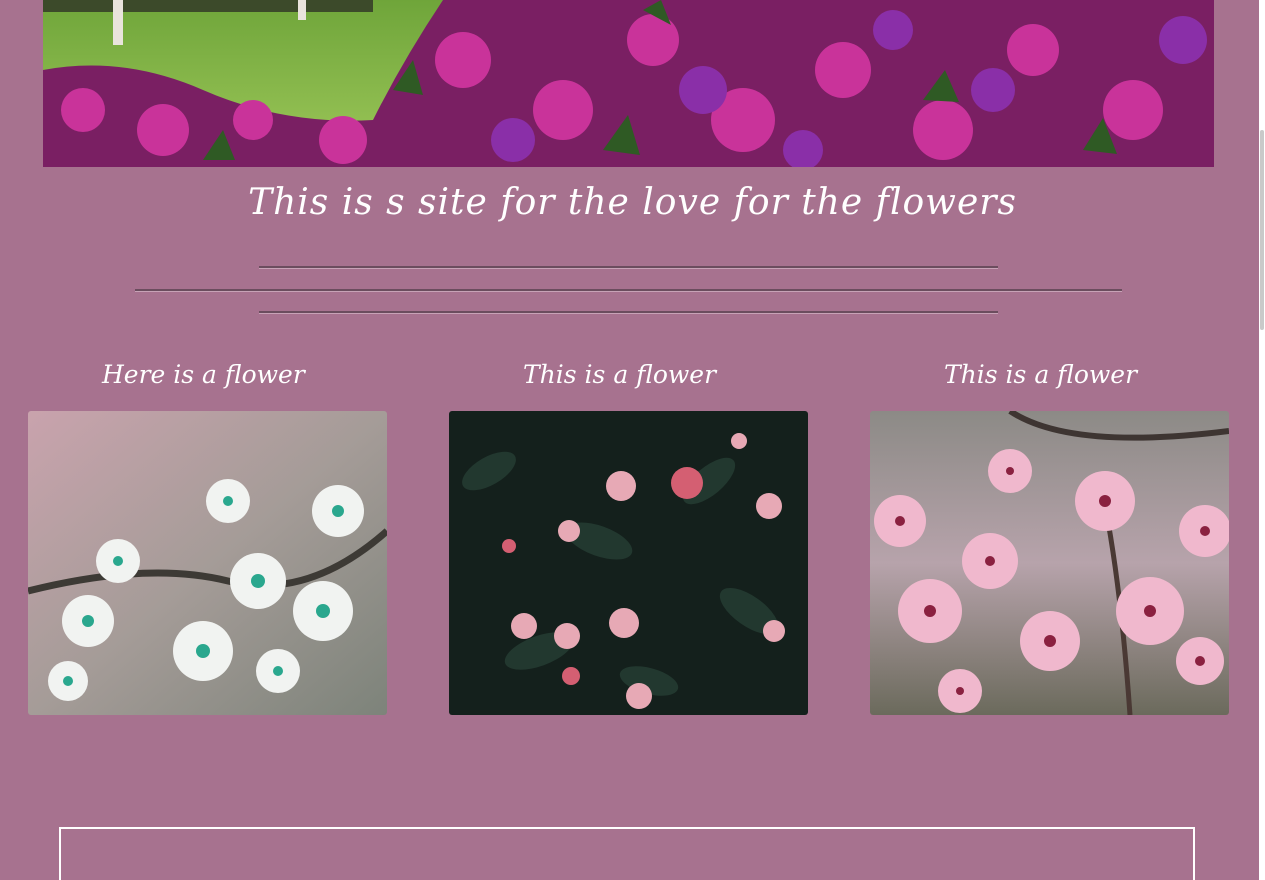  I want to click on pink-cherry-blossom-image, so click(1049, 563).